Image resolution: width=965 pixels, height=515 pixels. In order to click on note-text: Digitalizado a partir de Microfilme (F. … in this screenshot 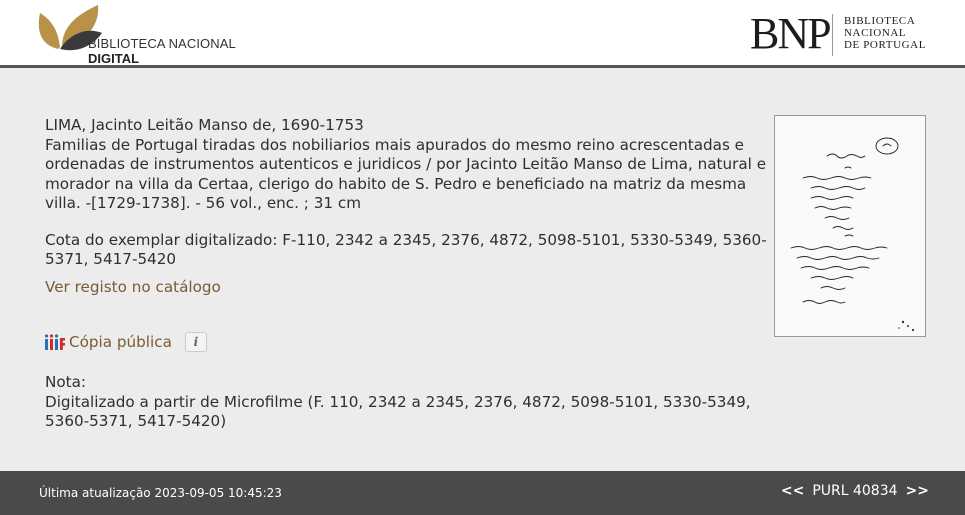, I will do `click(398, 411)`.